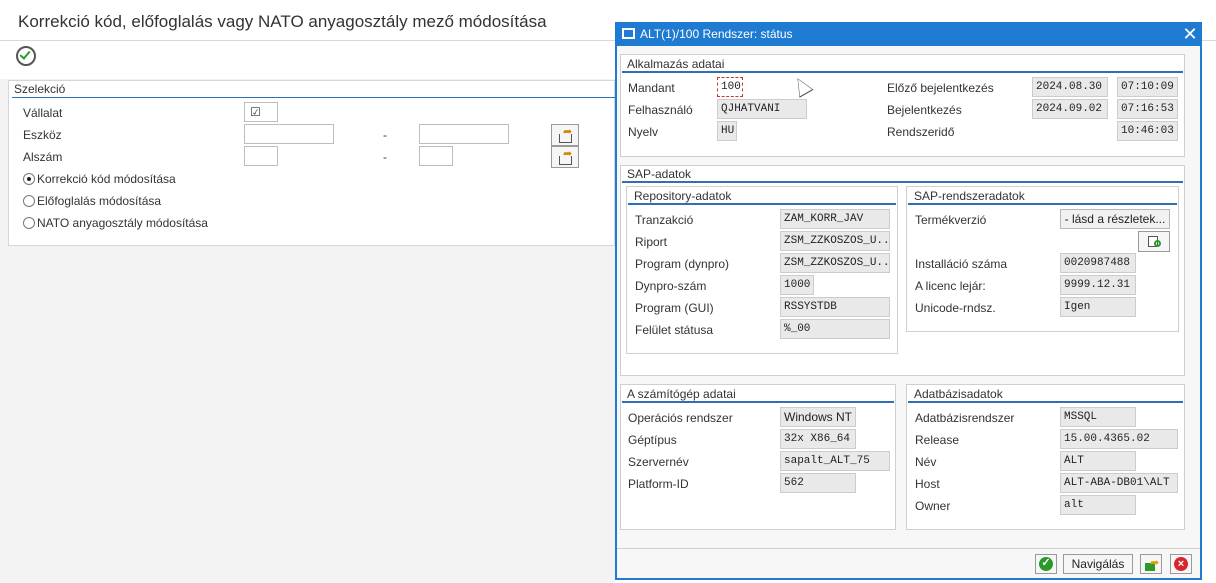 The height and width of the screenshot is (583, 1216). What do you see at coordinates (835, 461) in the screenshot?
I see `server-field: sapalt_ALT_75` at bounding box center [835, 461].